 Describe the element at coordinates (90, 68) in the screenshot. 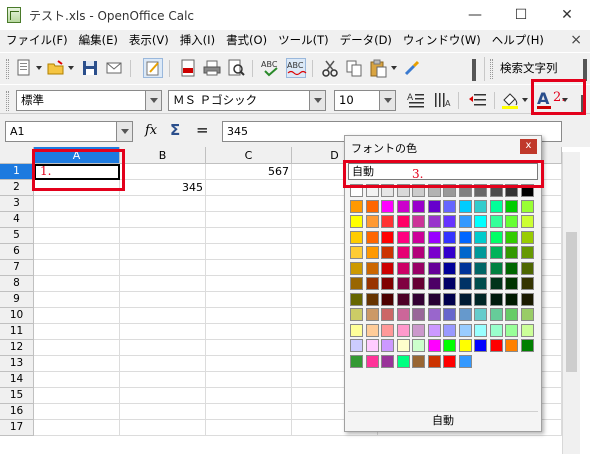

I see `save-icon` at that location.